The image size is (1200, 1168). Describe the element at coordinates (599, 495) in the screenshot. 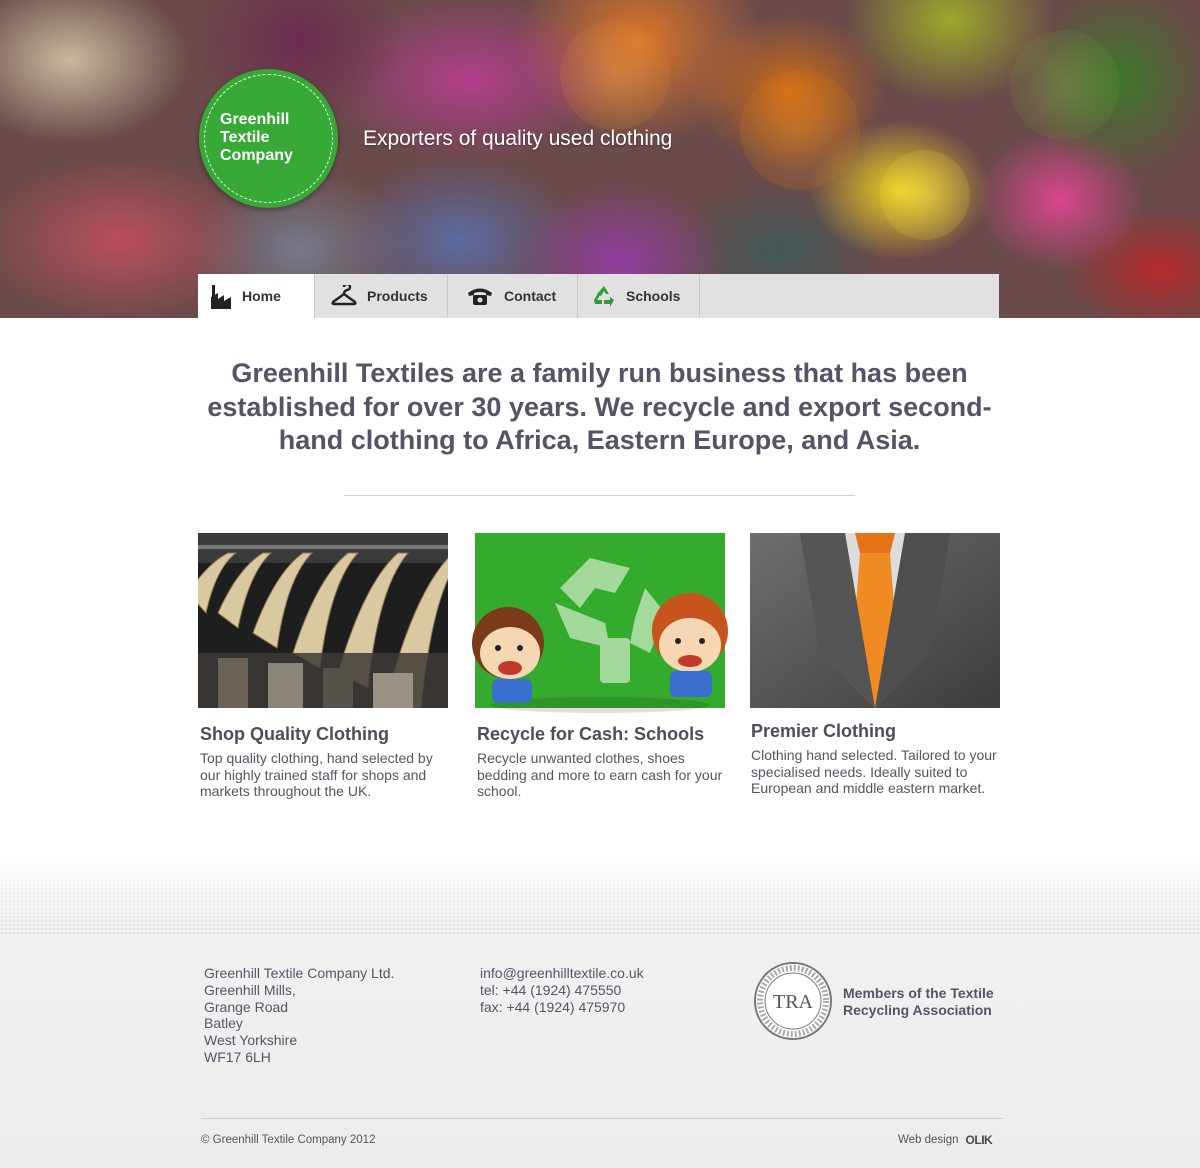

I see `divider` at that location.